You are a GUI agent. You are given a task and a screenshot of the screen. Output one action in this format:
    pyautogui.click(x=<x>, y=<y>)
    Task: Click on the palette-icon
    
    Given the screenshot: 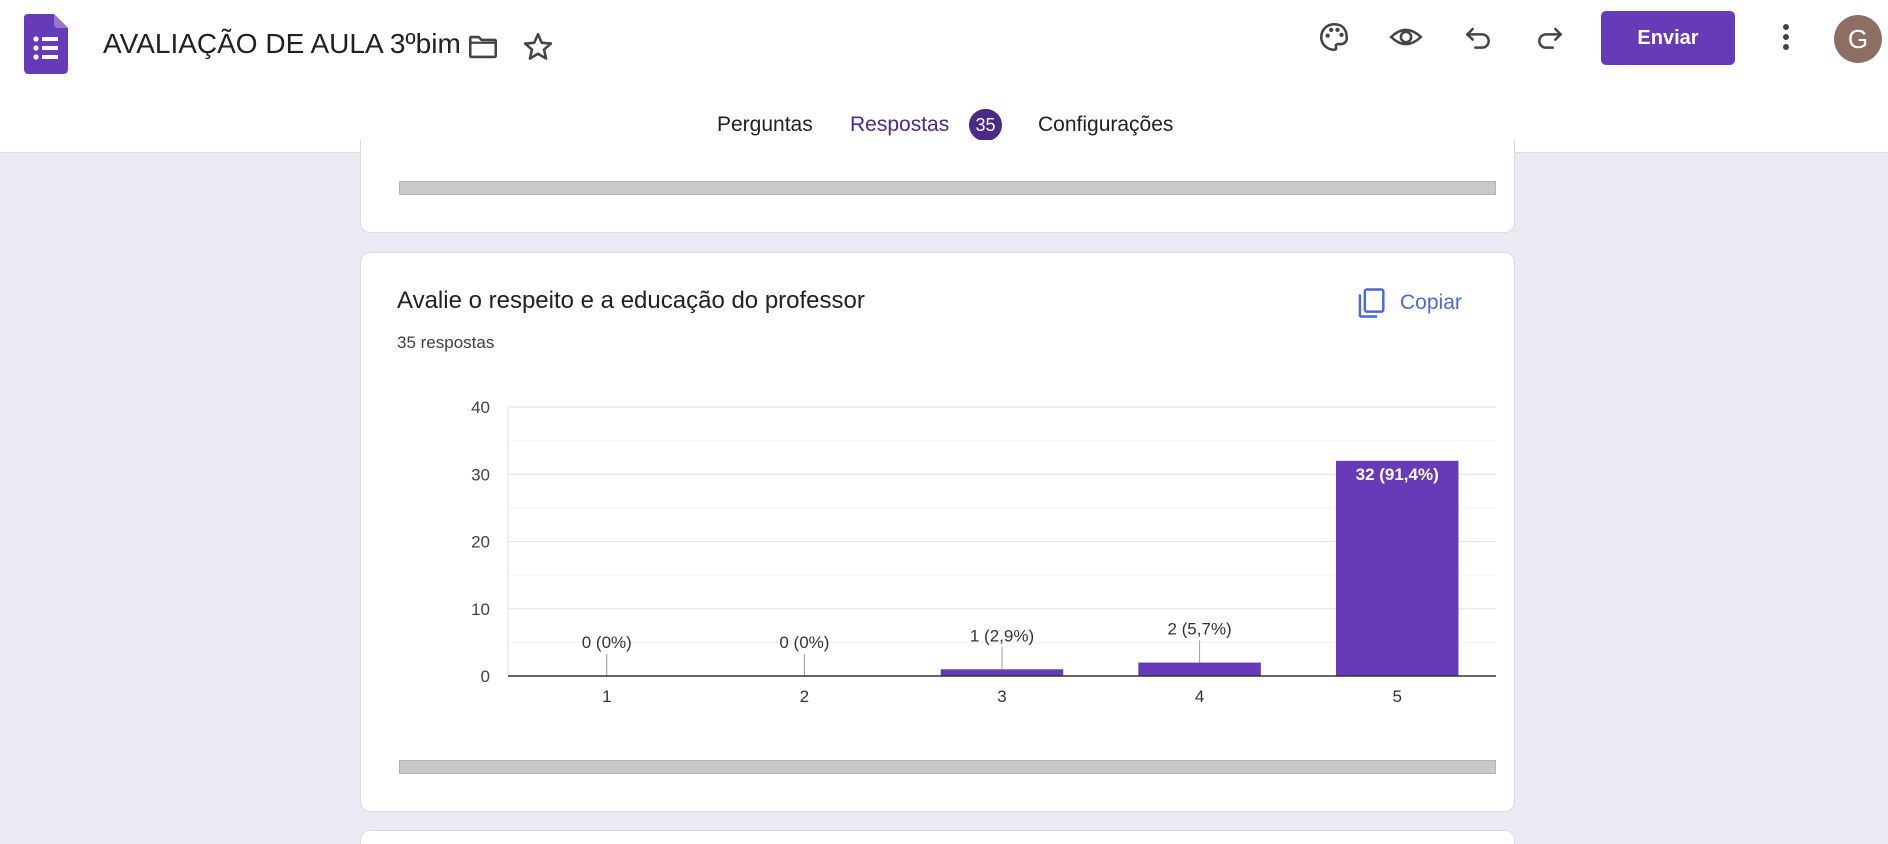 What is the action you would take?
    pyautogui.click(x=1334, y=37)
    